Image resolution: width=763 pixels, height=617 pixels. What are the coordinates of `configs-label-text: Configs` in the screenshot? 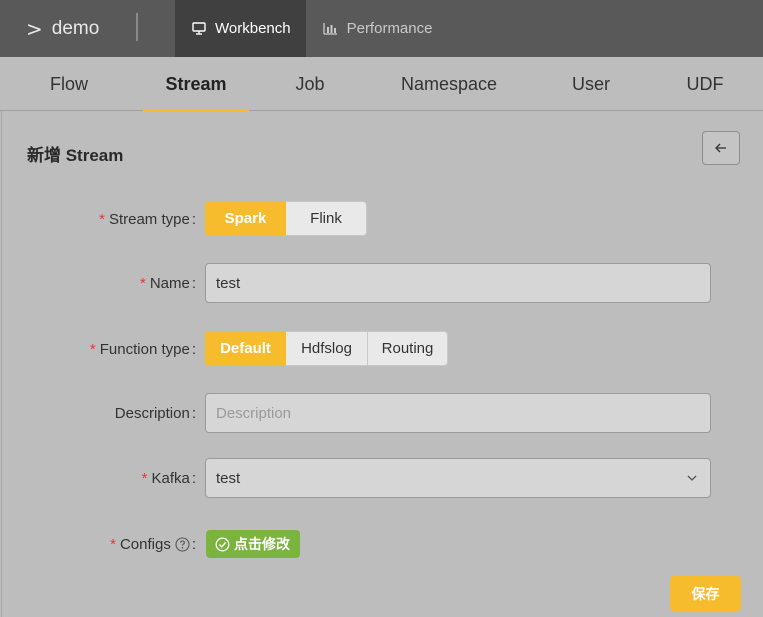 It's located at (145, 544).